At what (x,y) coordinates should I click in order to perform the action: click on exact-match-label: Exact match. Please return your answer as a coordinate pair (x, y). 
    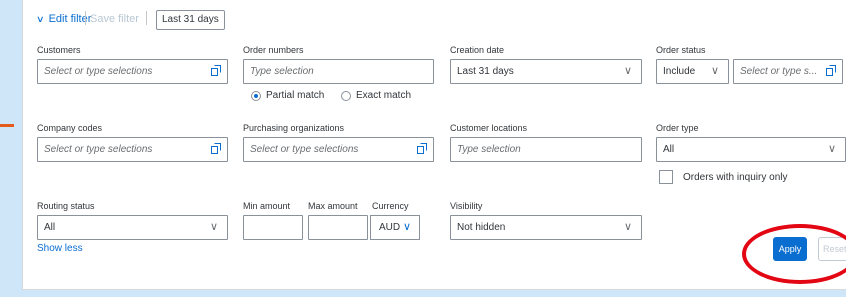
    Looking at the image, I should click on (384, 95).